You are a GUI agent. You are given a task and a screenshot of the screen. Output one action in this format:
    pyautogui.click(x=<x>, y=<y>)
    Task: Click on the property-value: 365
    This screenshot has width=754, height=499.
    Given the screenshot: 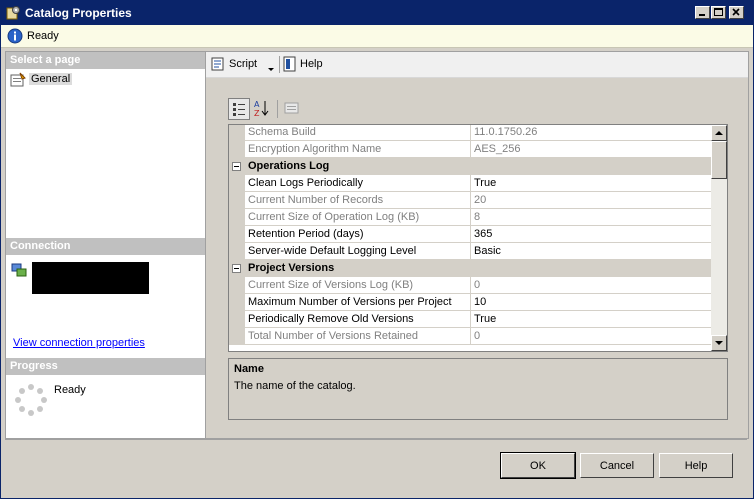 What is the action you would take?
    pyautogui.click(x=591, y=234)
    